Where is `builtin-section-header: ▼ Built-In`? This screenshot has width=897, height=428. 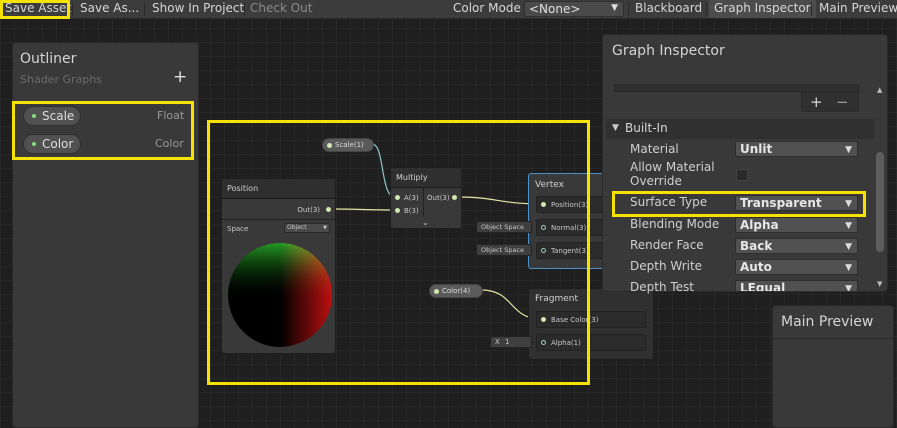 builtin-section-header: ▼ Built-In is located at coordinates (740, 129).